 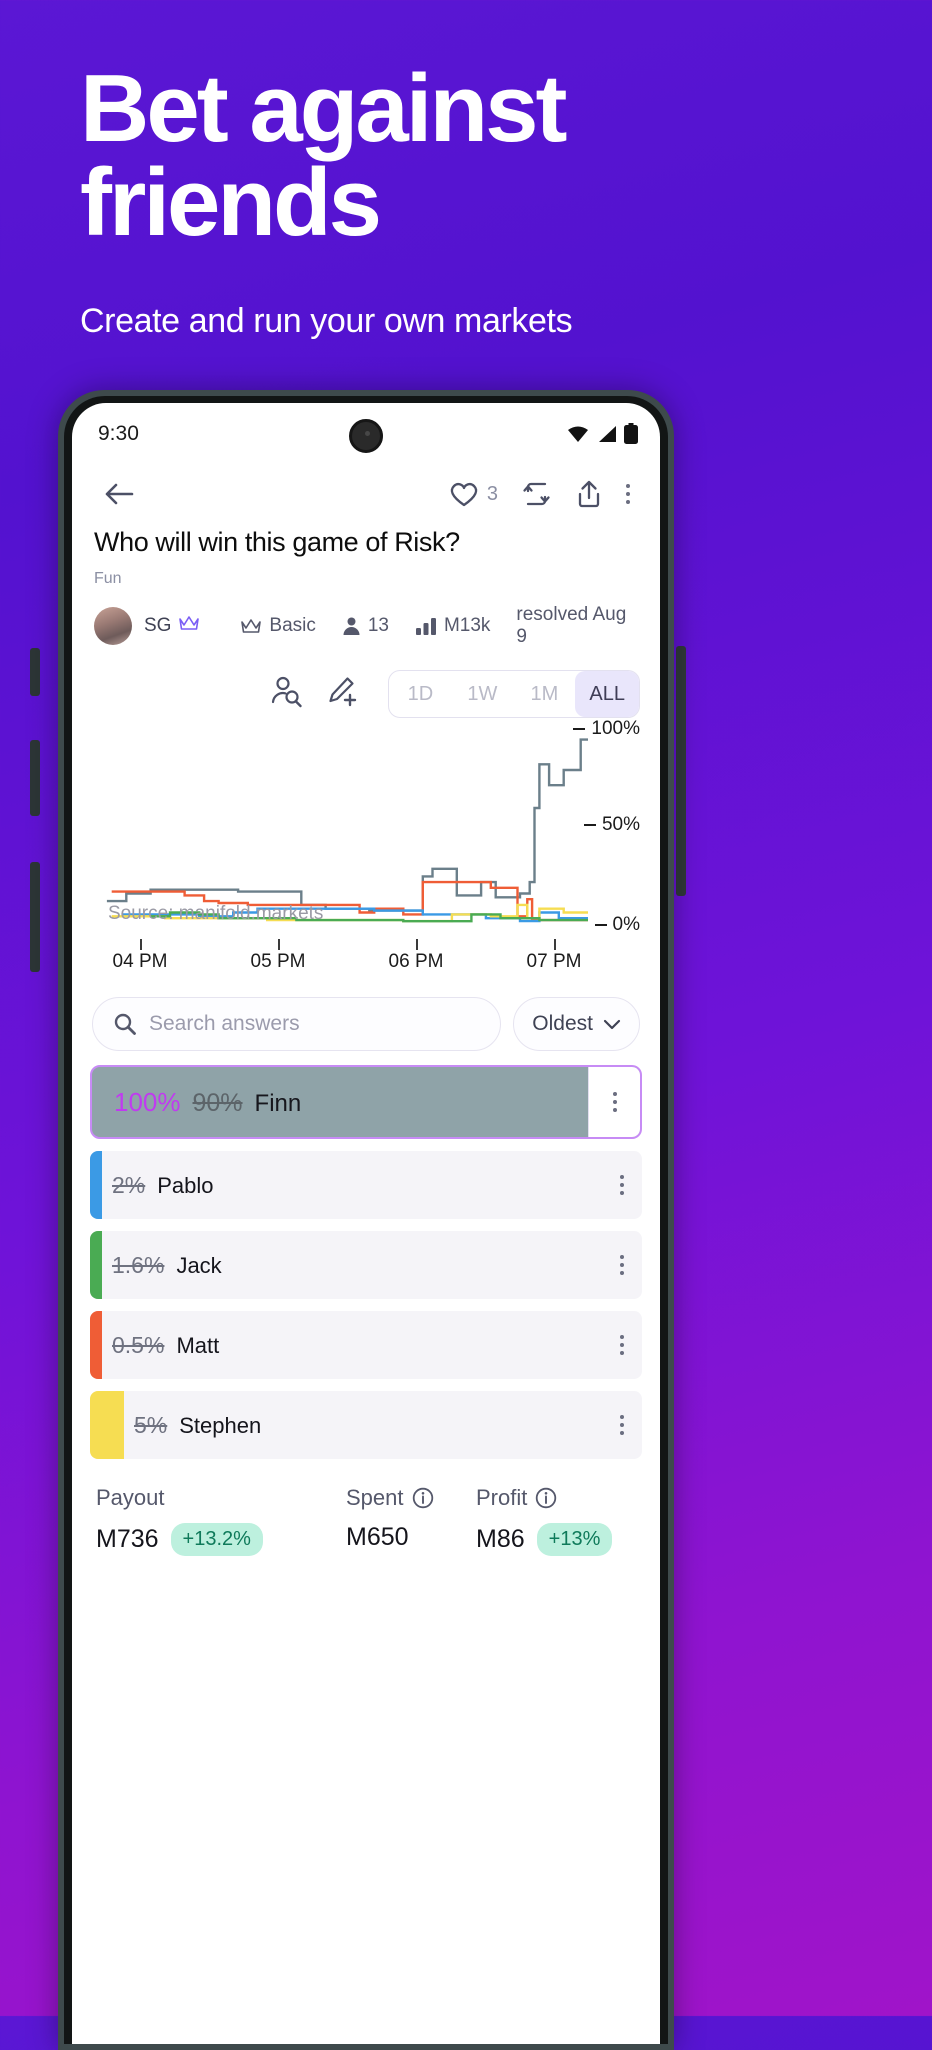 What do you see at coordinates (607, 434) in the screenshot?
I see `cellular-signal-icon` at bounding box center [607, 434].